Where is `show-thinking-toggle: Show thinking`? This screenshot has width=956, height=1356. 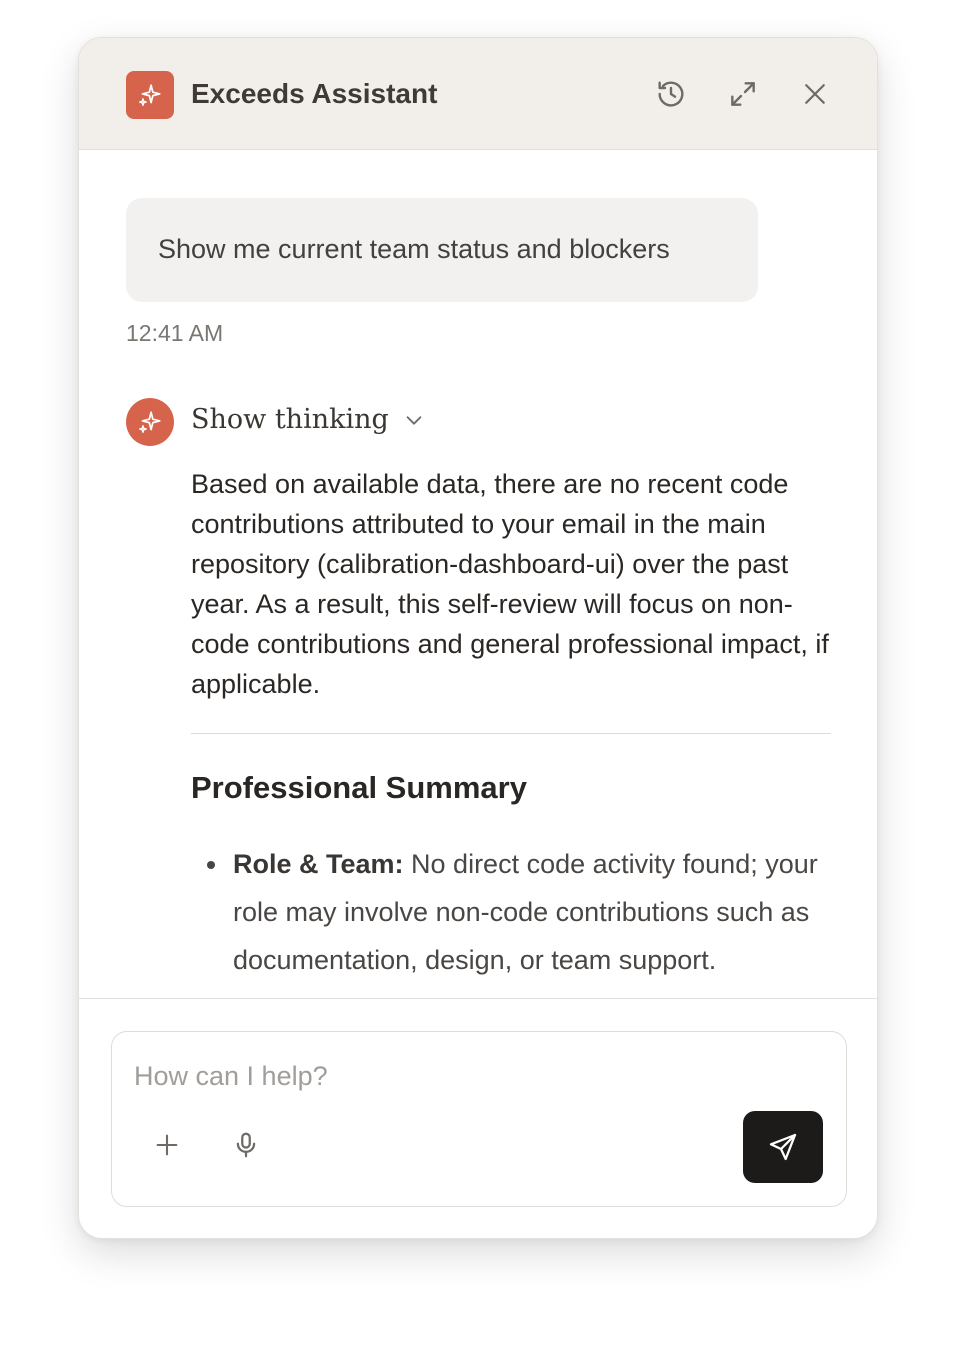 show-thinking-toggle: Show thinking is located at coordinates (308, 419).